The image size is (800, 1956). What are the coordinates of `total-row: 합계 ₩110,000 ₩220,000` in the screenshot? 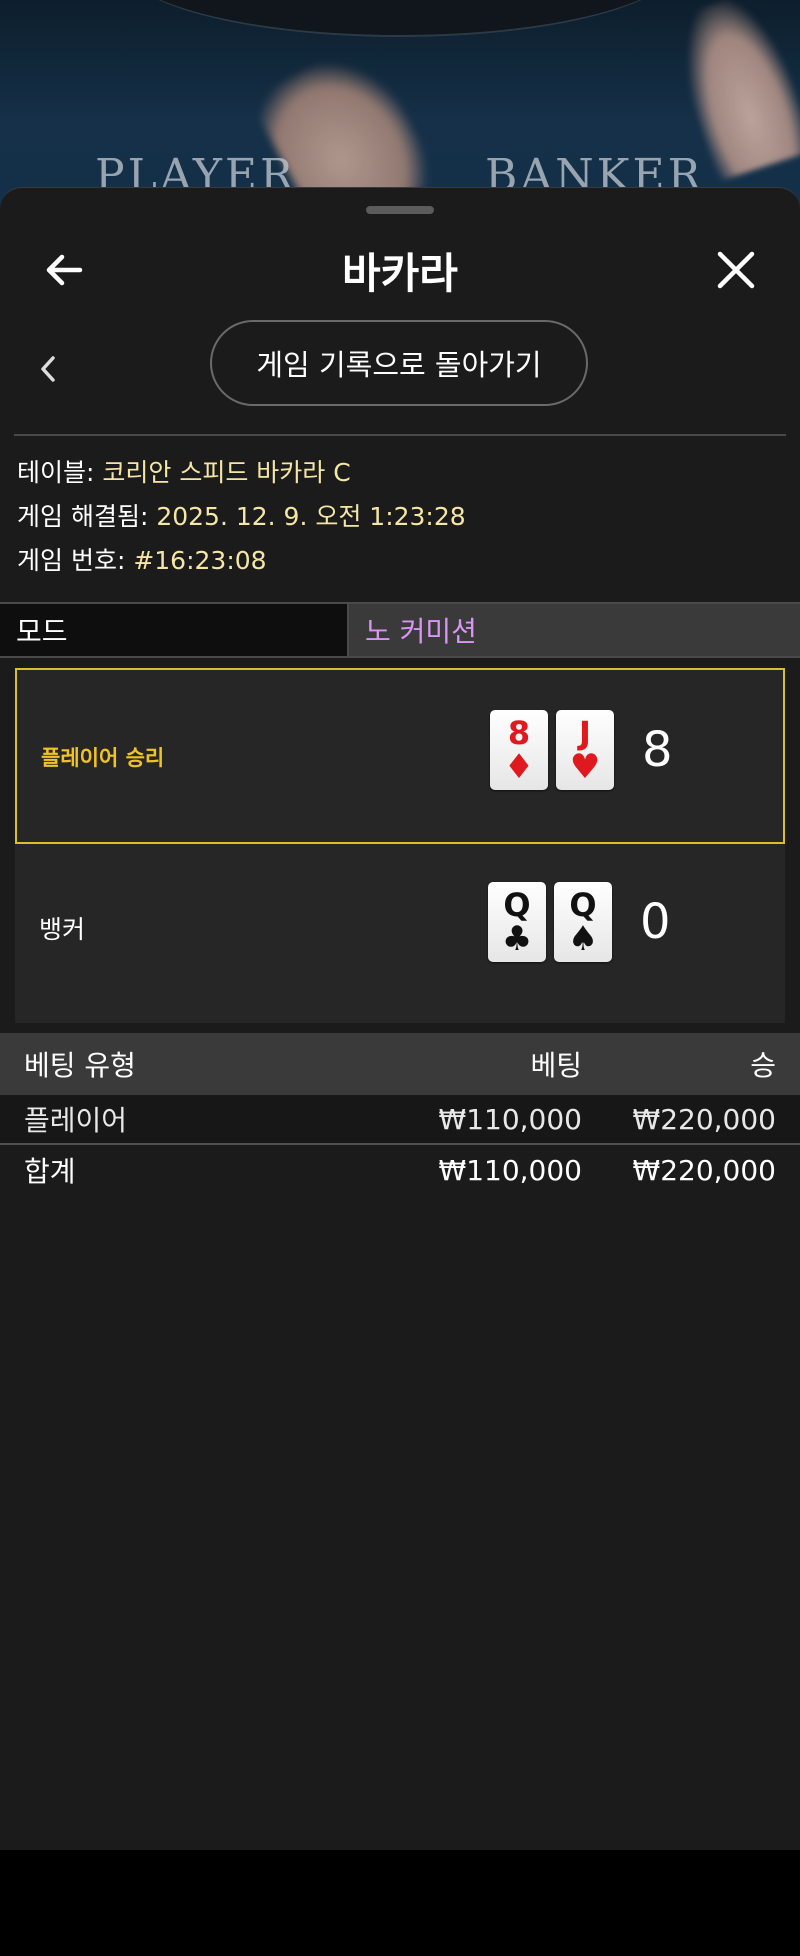 It's located at (400, 1170).